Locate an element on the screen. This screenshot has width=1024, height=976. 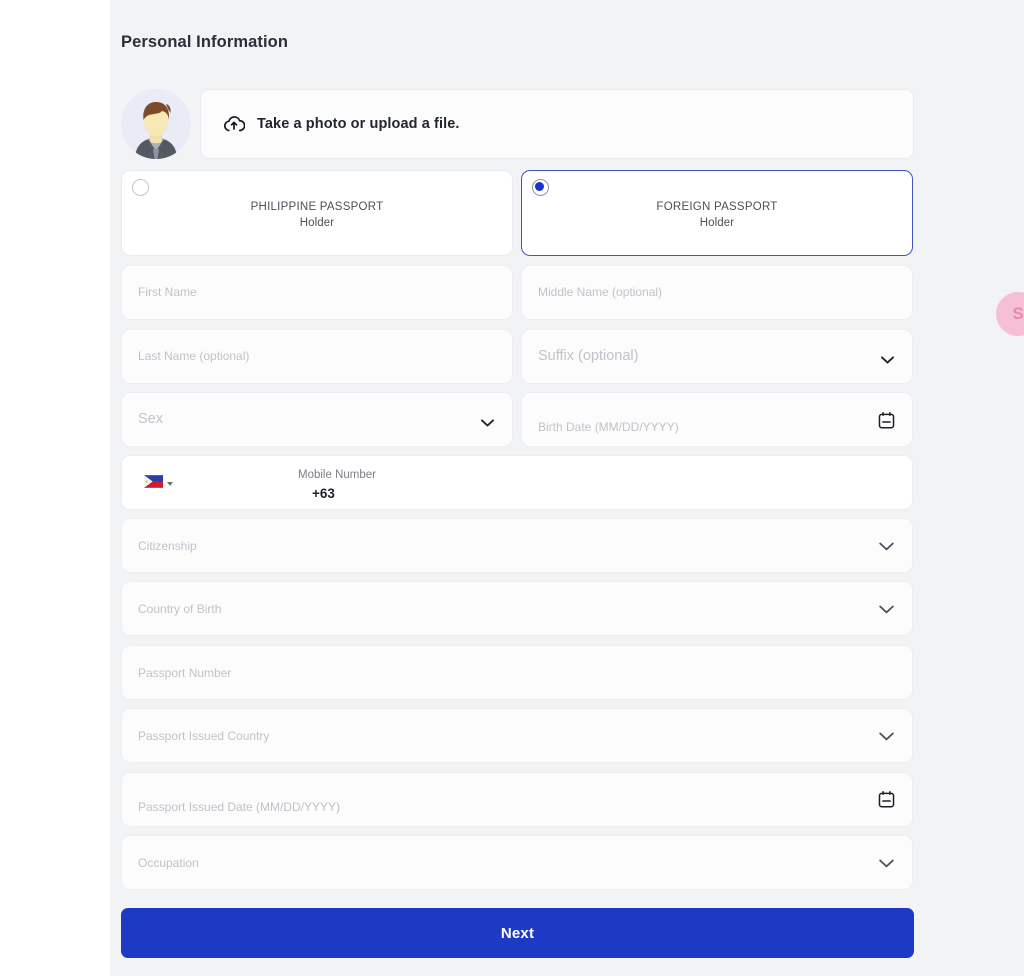
occupation-field: Occupation is located at coordinates (517, 862).